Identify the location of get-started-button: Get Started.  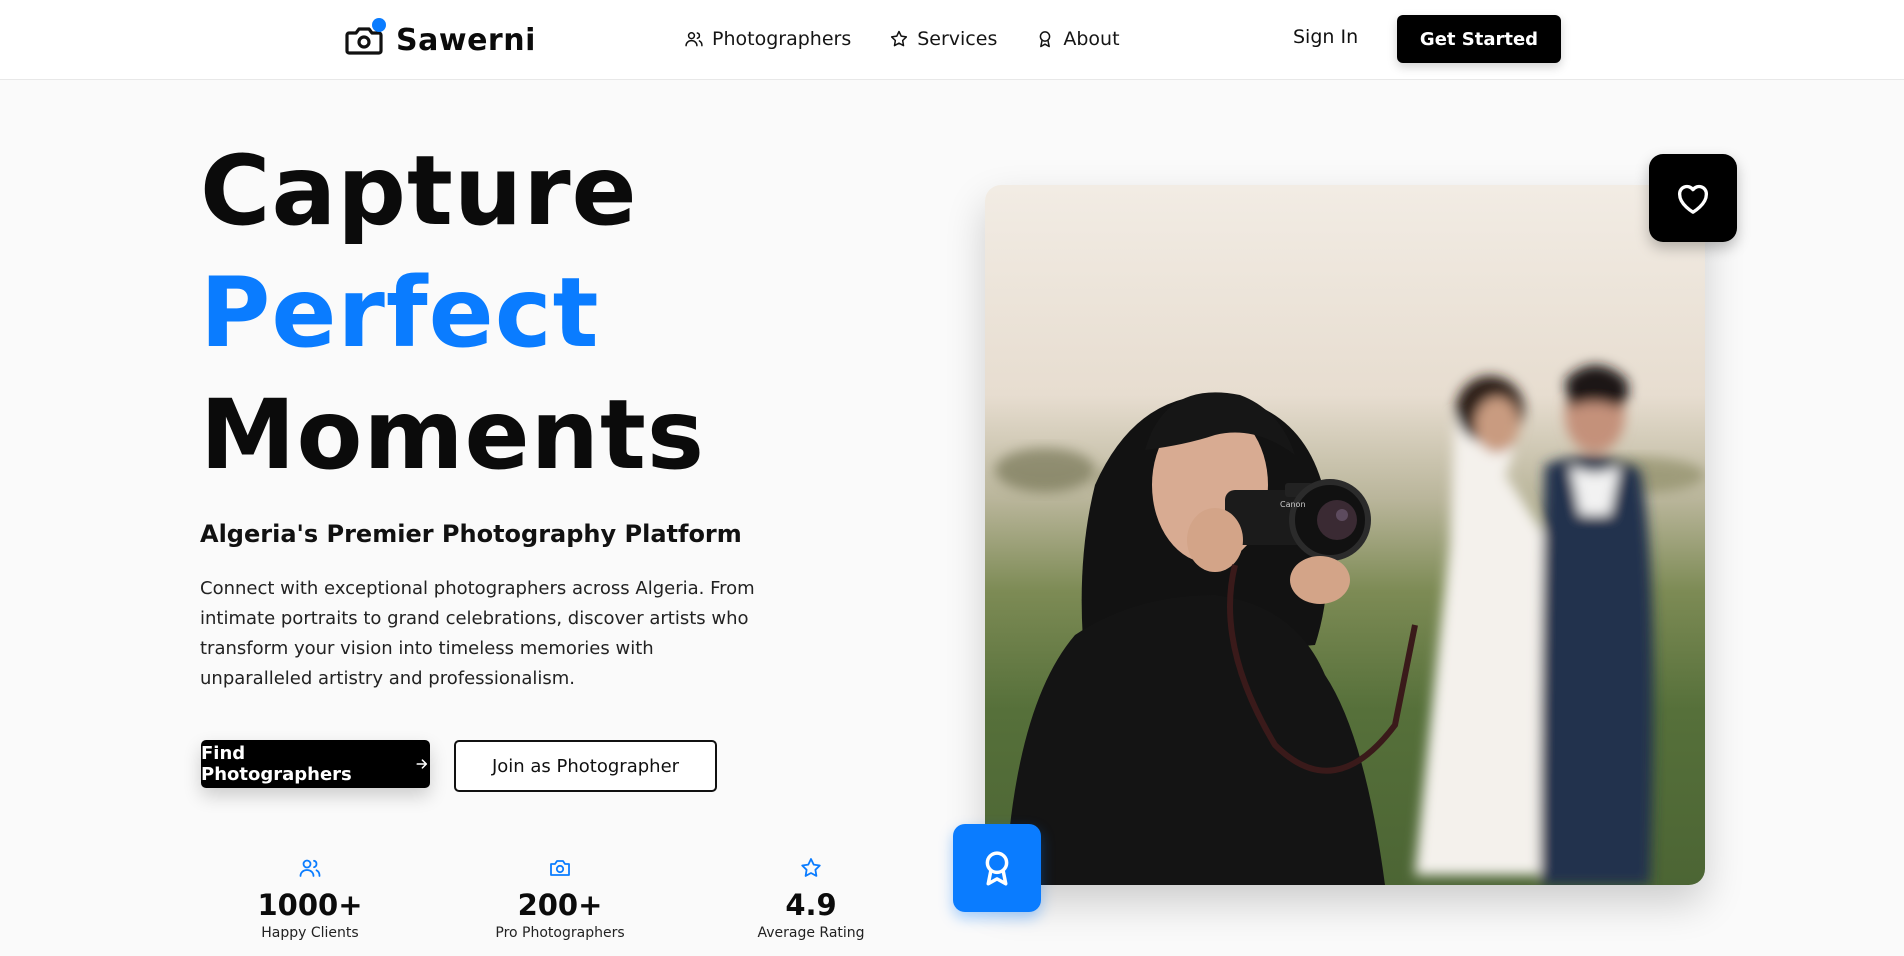
(1479, 39).